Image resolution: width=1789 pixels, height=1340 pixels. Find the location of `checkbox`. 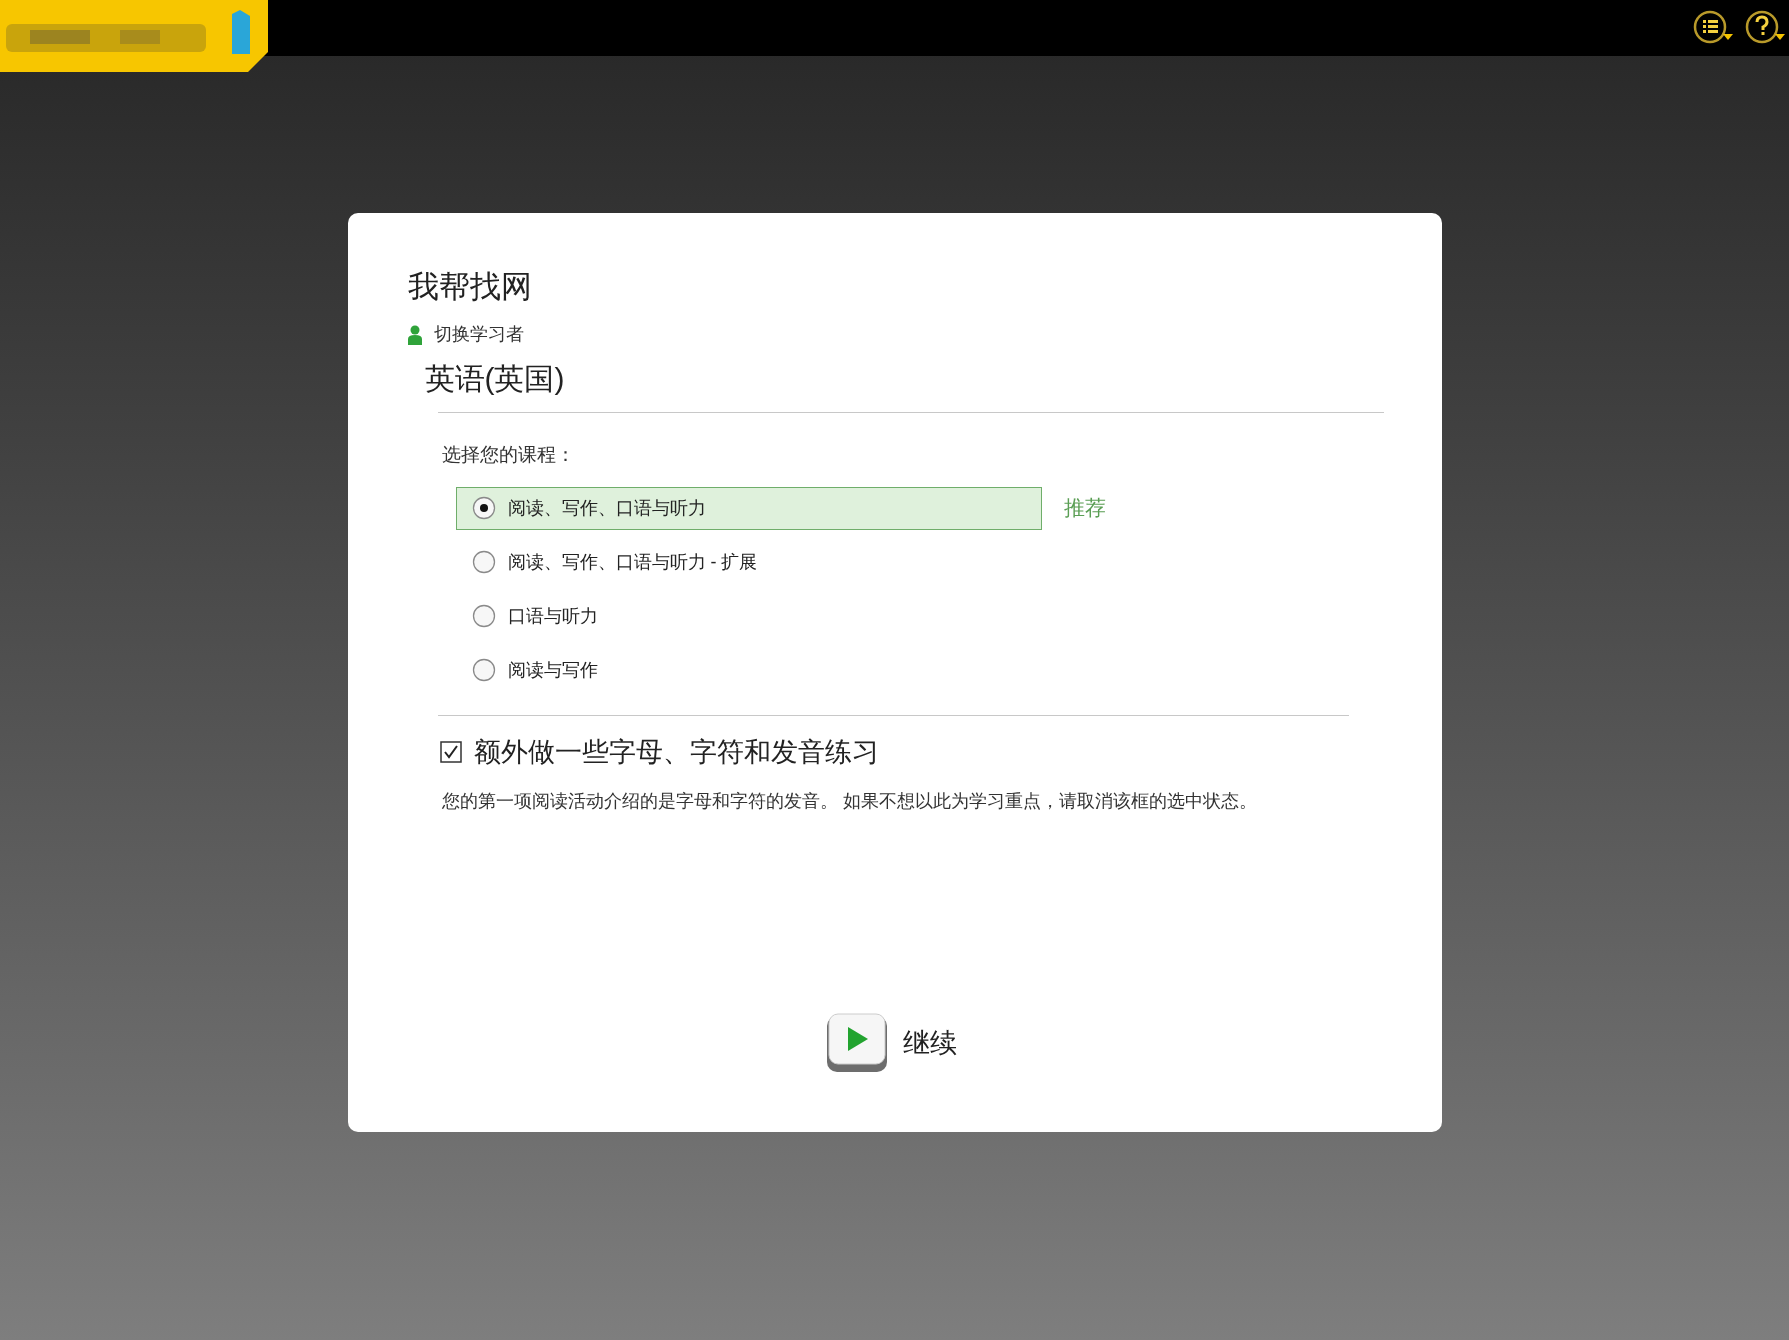

checkbox is located at coordinates (450, 752).